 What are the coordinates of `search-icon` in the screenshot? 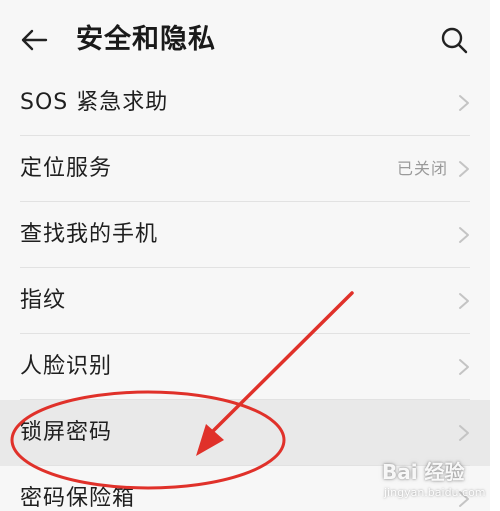 It's located at (454, 40).